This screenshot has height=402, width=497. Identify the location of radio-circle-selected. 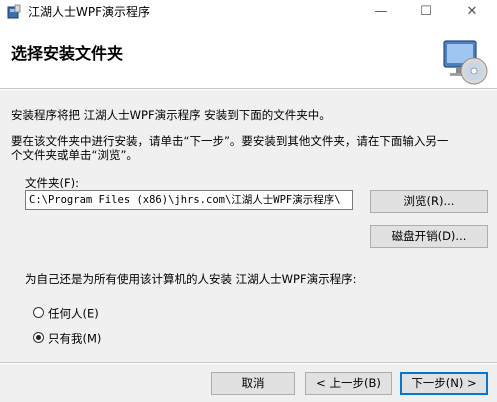
(38, 337).